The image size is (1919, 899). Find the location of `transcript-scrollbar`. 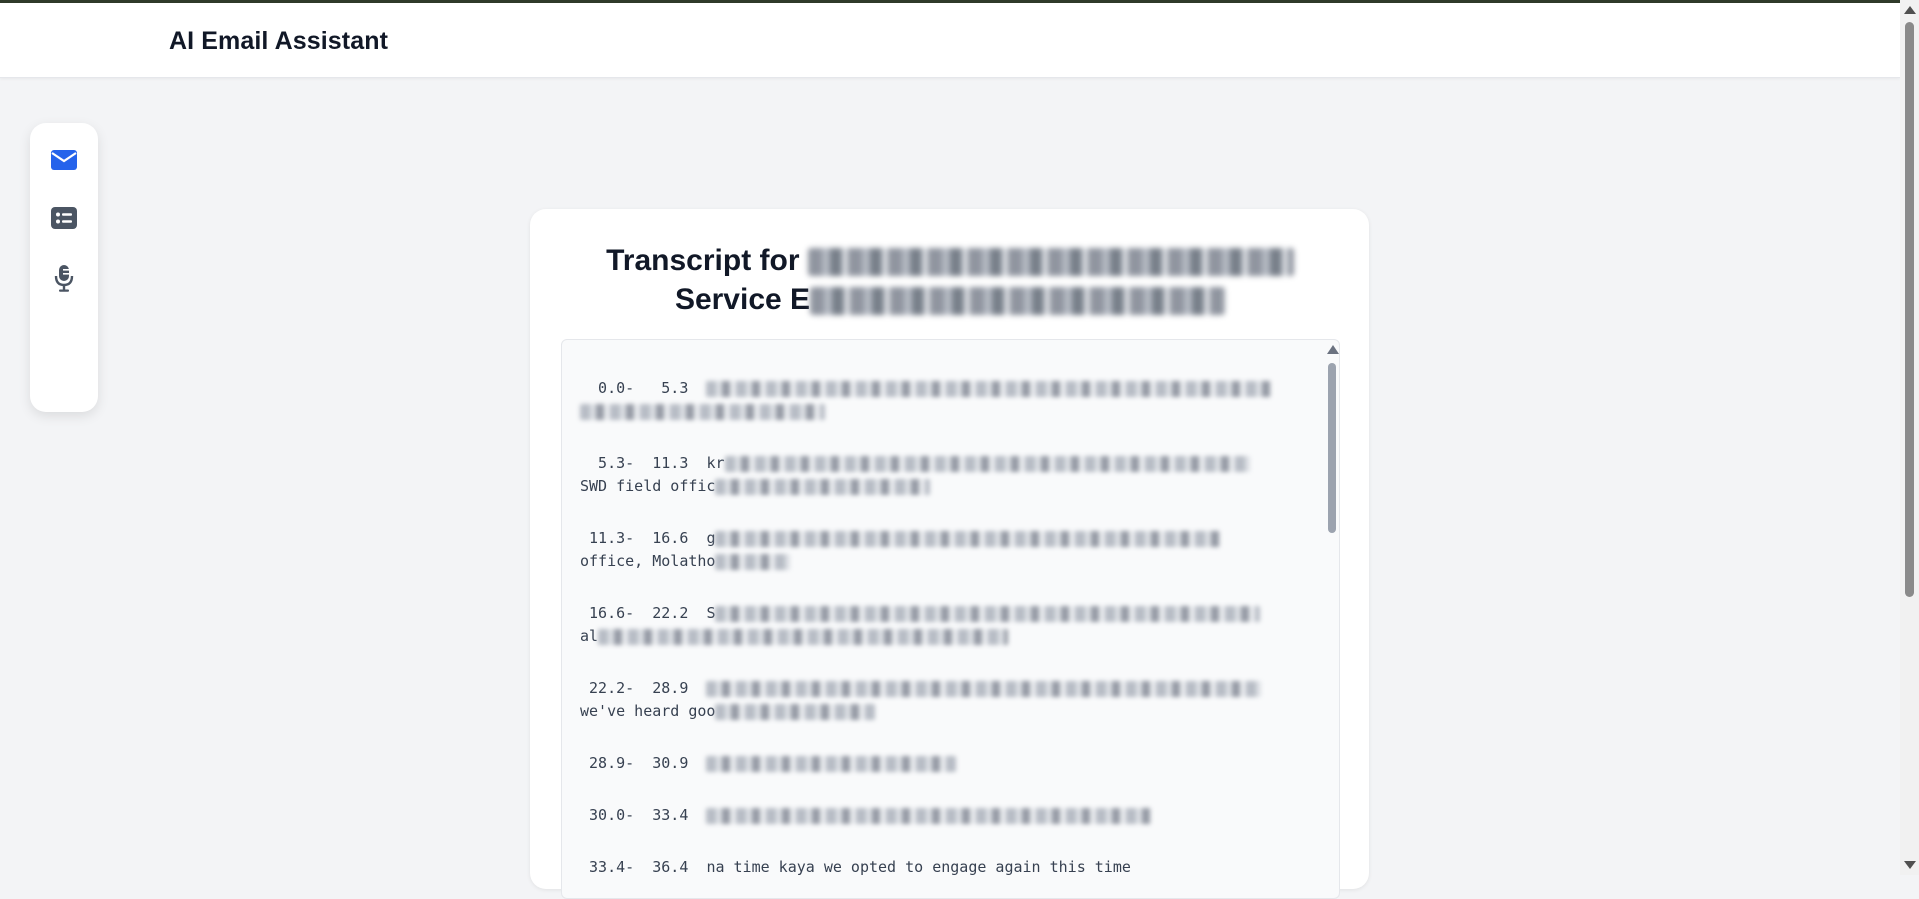

transcript-scrollbar is located at coordinates (1332, 620).